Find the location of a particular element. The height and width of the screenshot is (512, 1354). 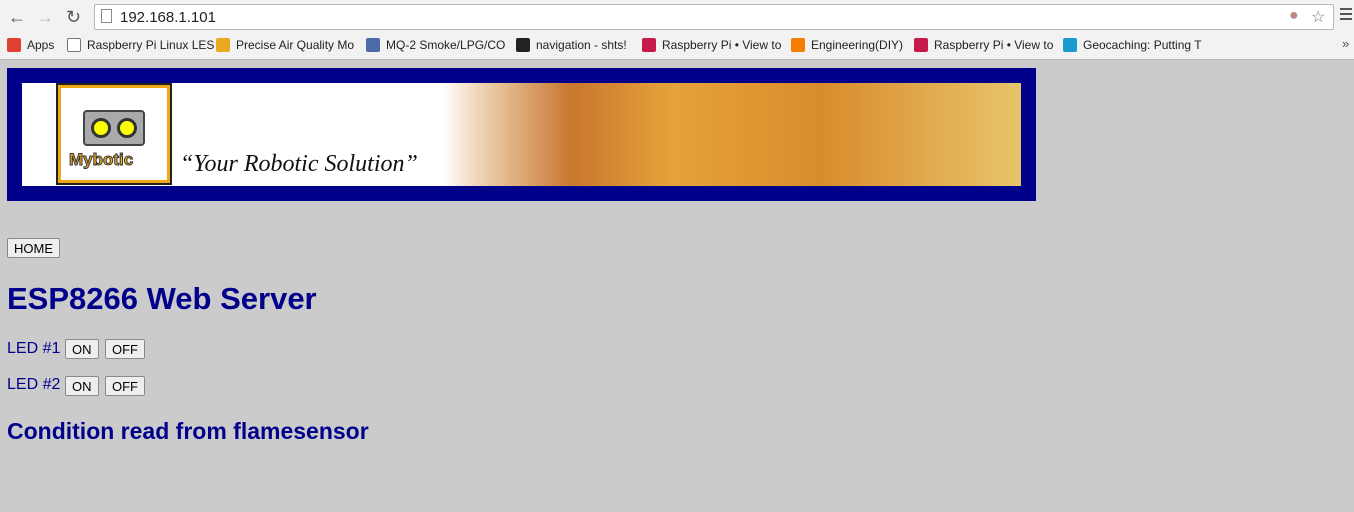

s-favicon-icon is located at coordinates (373, 45).